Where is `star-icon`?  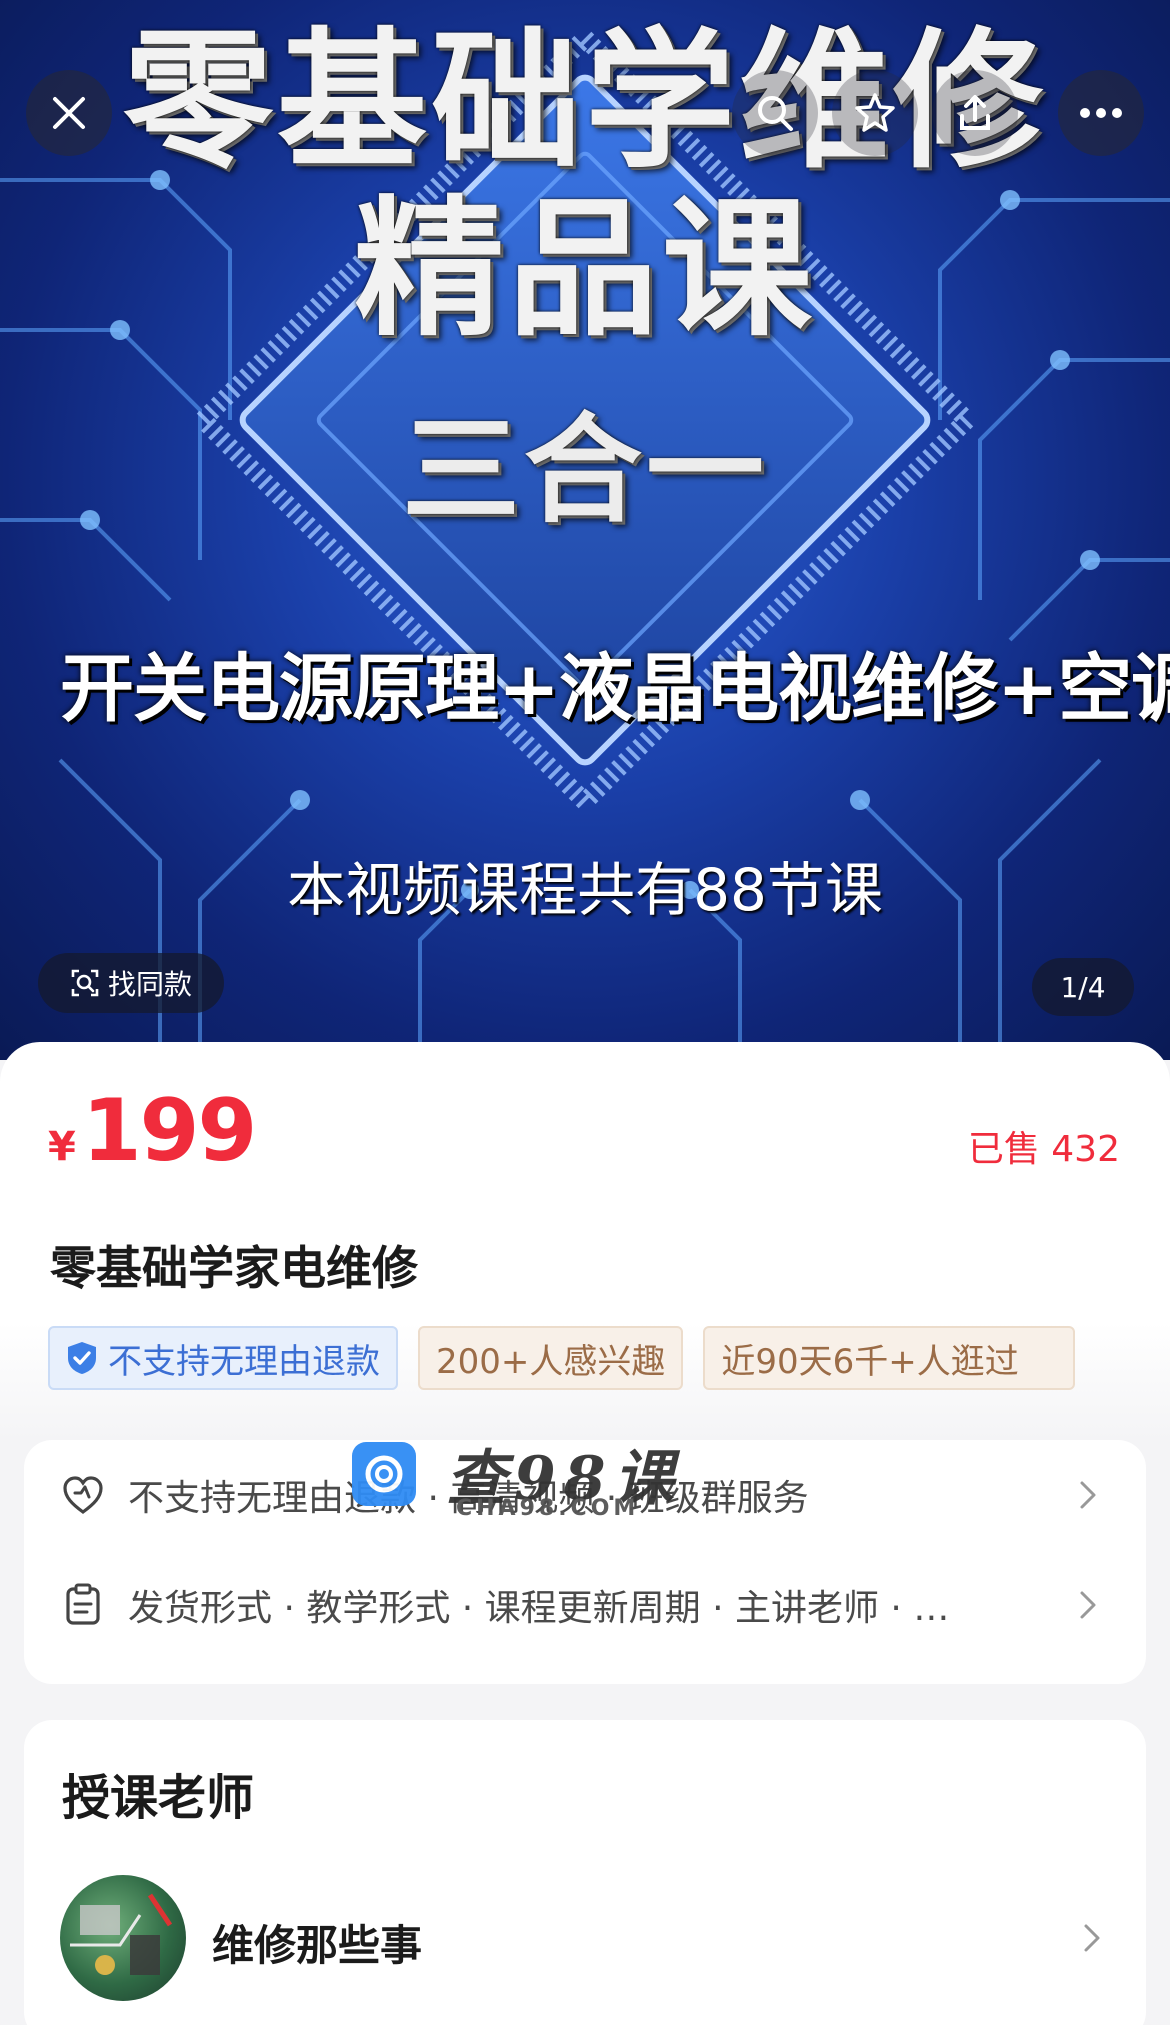
star-icon is located at coordinates (875, 112).